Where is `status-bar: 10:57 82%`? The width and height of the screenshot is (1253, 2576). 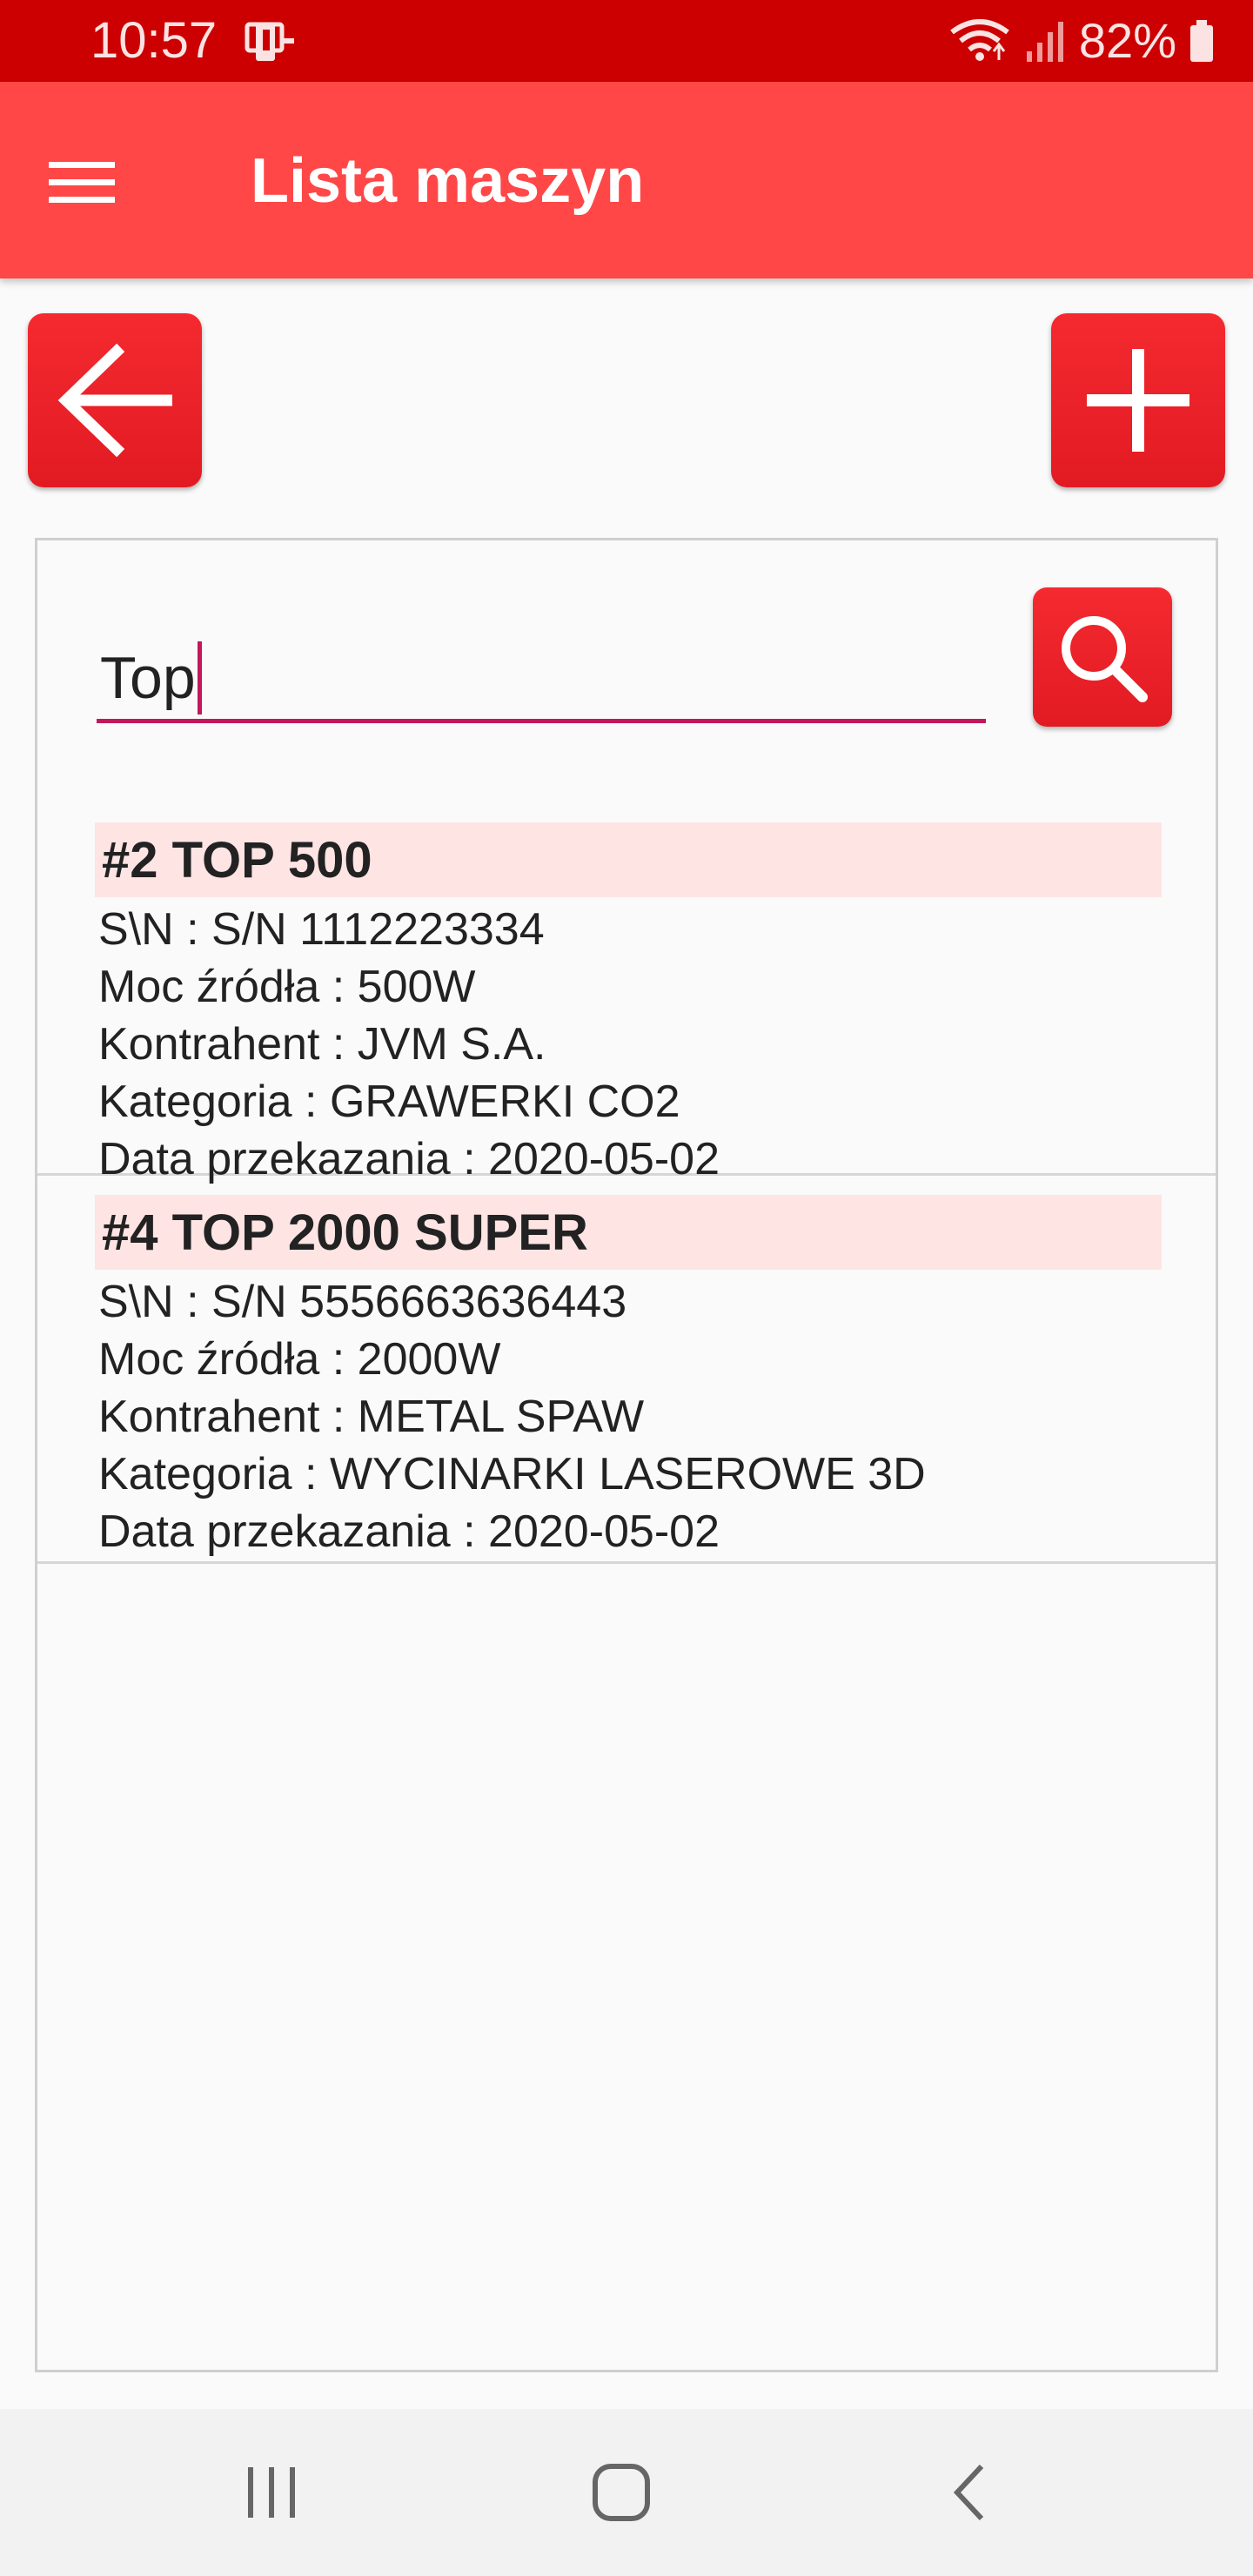 status-bar: 10:57 82% is located at coordinates (626, 41).